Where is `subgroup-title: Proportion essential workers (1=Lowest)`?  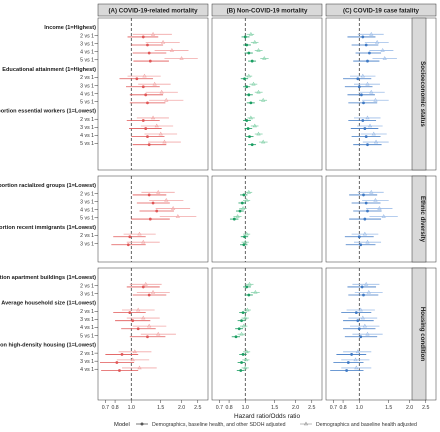 subgroup-title: Proportion essential workers (1=Lowest) is located at coordinates (48, 112).